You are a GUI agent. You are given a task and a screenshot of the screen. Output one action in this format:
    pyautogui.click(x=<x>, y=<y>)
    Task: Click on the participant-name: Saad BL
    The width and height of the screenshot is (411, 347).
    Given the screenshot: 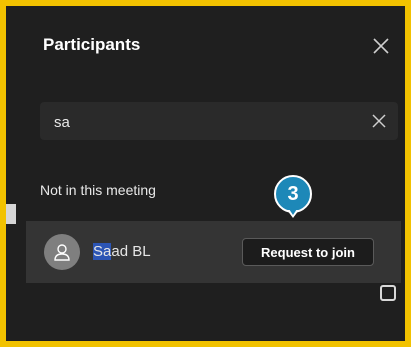 What is the action you would take?
    pyautogui.click(x=122, y=251)
    